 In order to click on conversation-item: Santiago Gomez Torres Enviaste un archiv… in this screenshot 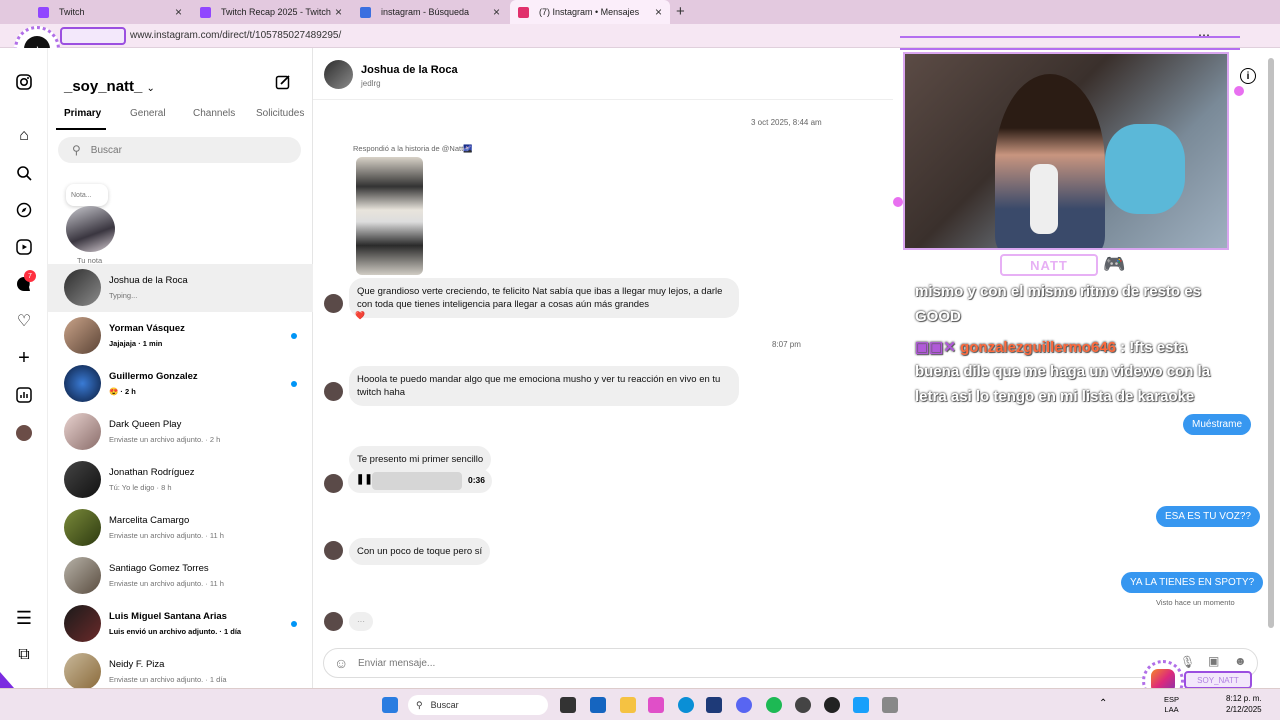, I will do `click(180, 576)`.